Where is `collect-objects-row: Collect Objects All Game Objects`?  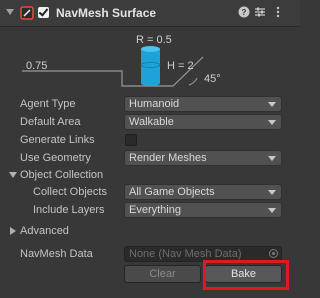
collect-objects-row: Collect Objects All Game Objects is located at coordinates (150, 192).